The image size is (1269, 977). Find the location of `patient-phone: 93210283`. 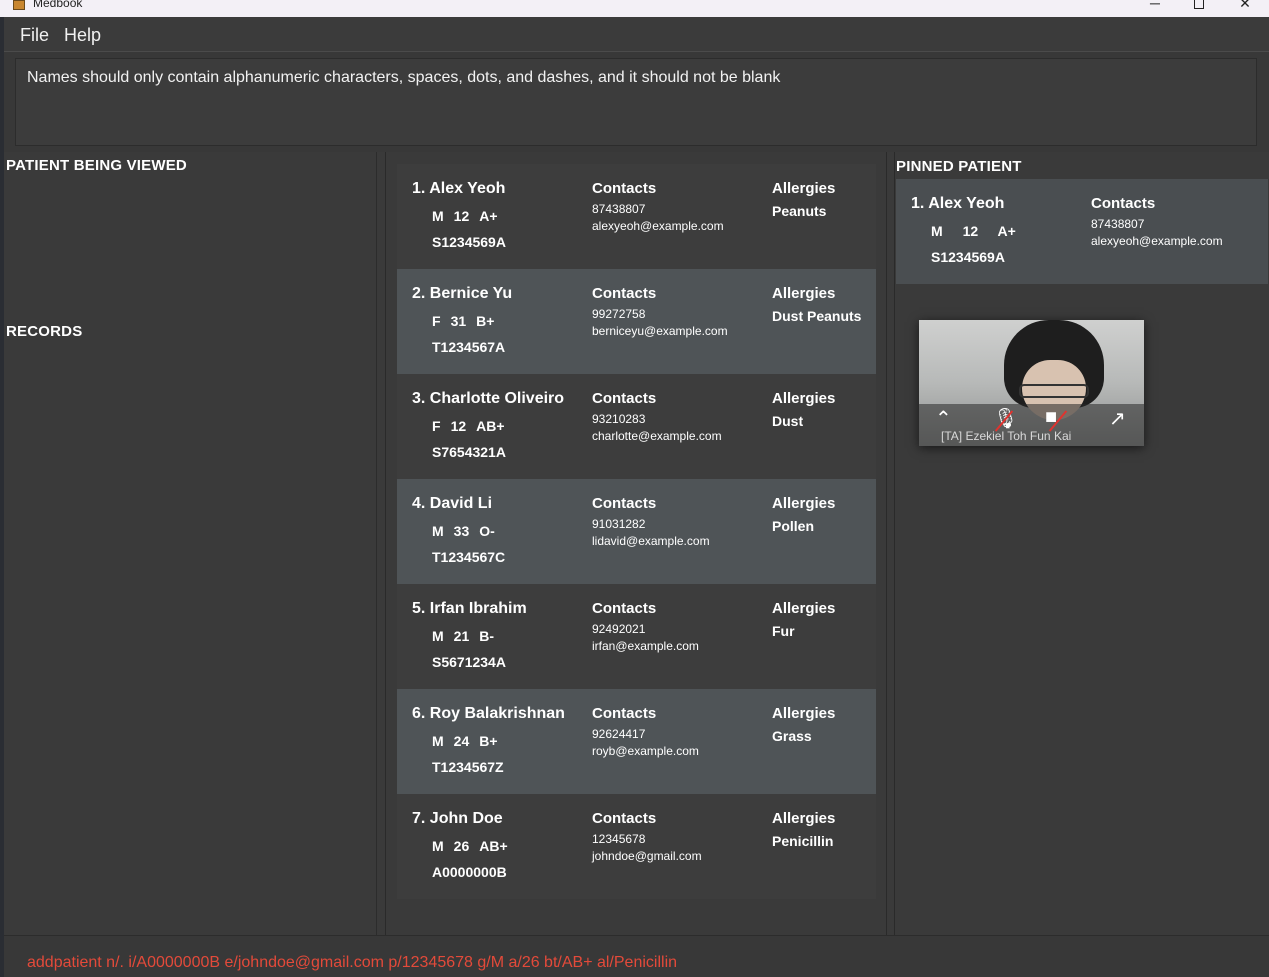

patient-phone: 93210283 is located at coordinates (619, 419).